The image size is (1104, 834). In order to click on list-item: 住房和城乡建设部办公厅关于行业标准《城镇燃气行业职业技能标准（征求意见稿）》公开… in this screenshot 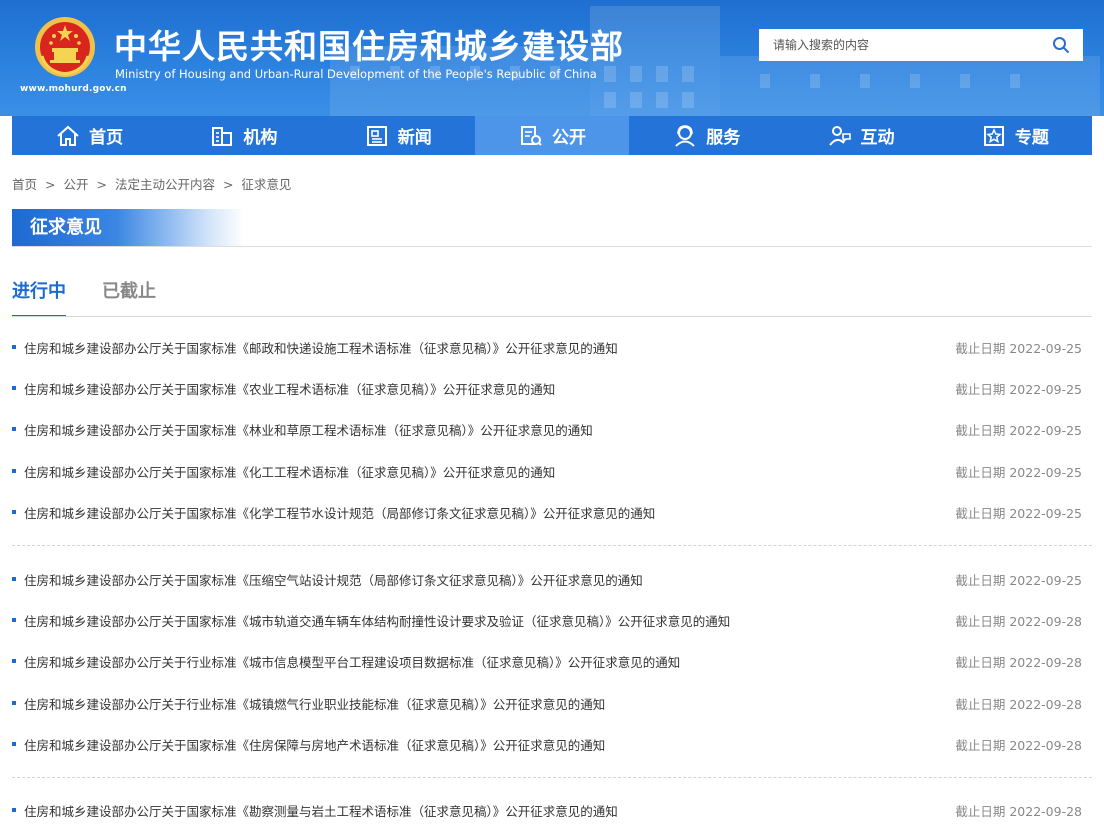, I will do `click(552, 703)`.